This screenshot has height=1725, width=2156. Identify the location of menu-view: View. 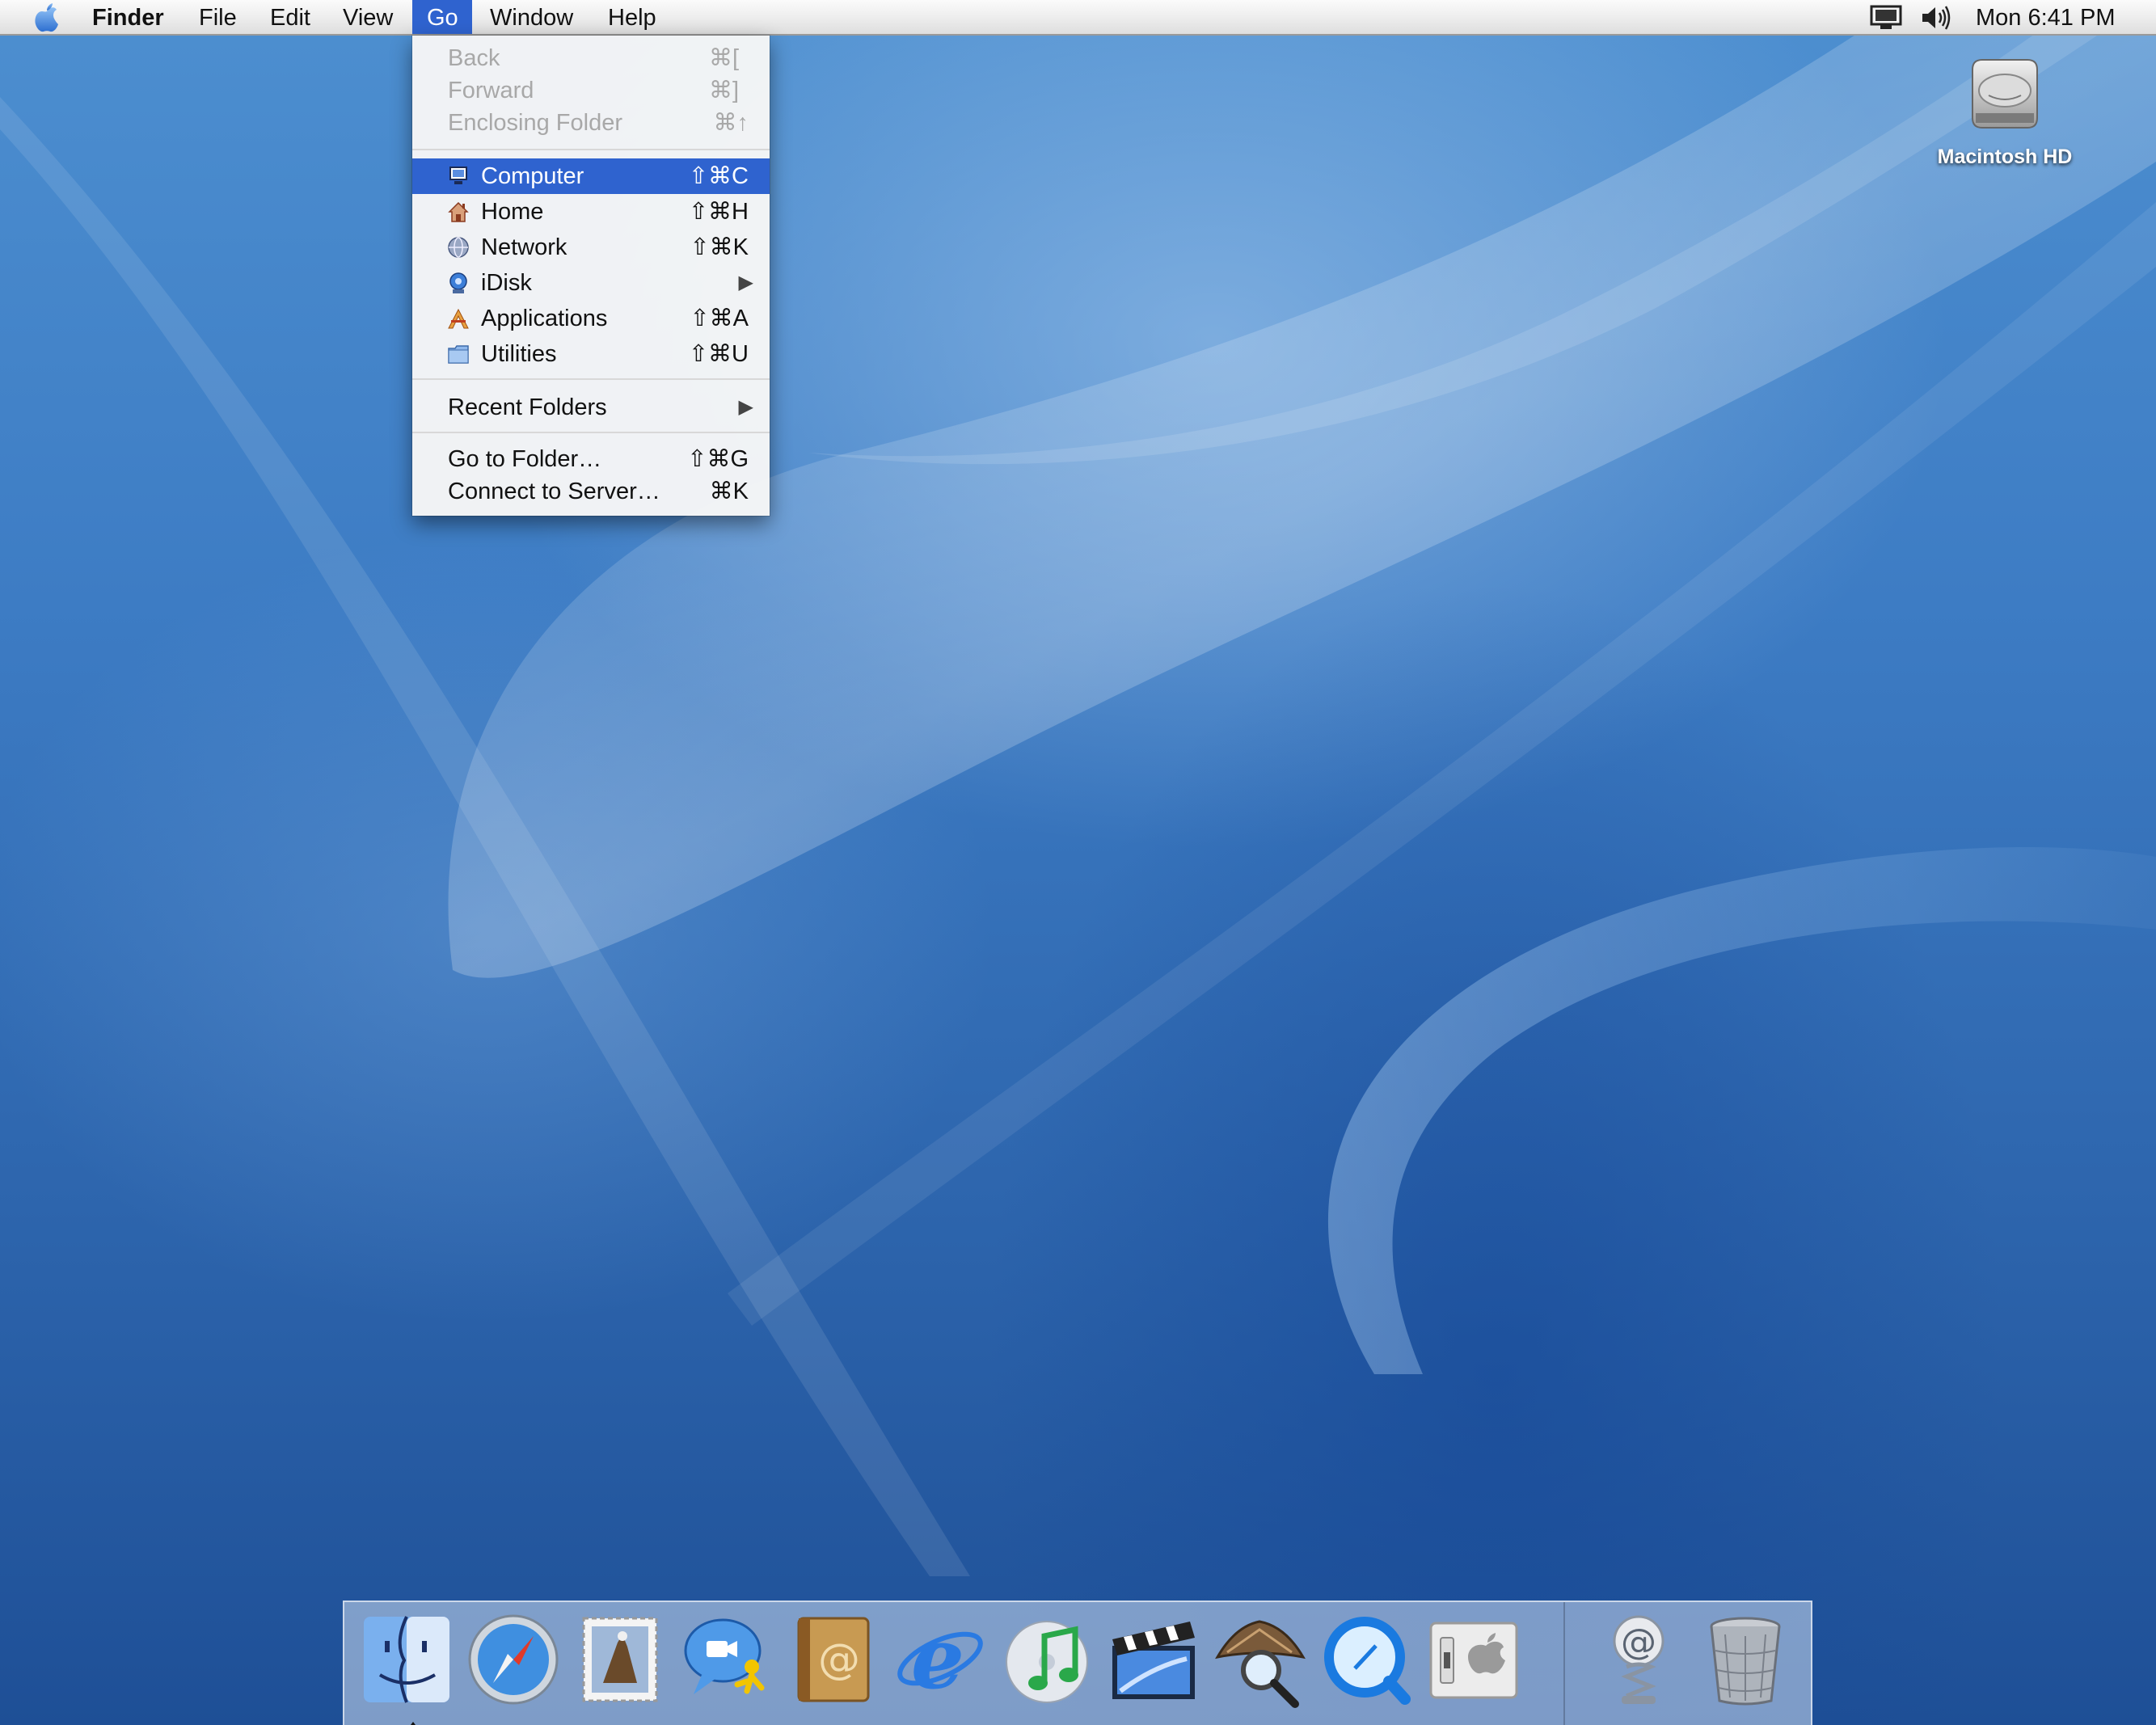
(368, 17).